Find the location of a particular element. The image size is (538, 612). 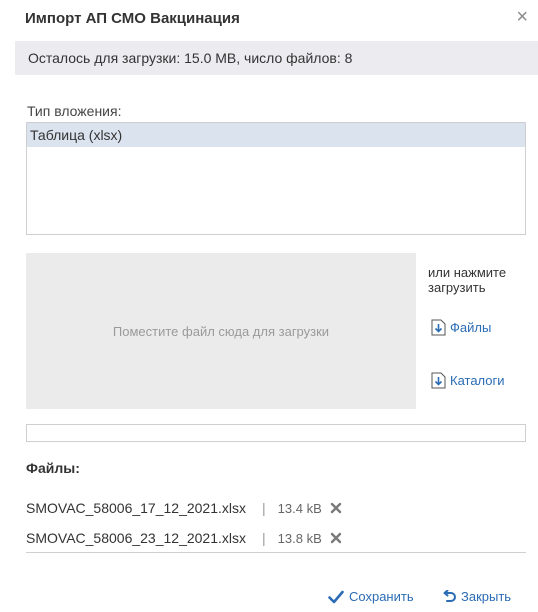

upload-files-label: Файлы is located at coordinates (471, 327).